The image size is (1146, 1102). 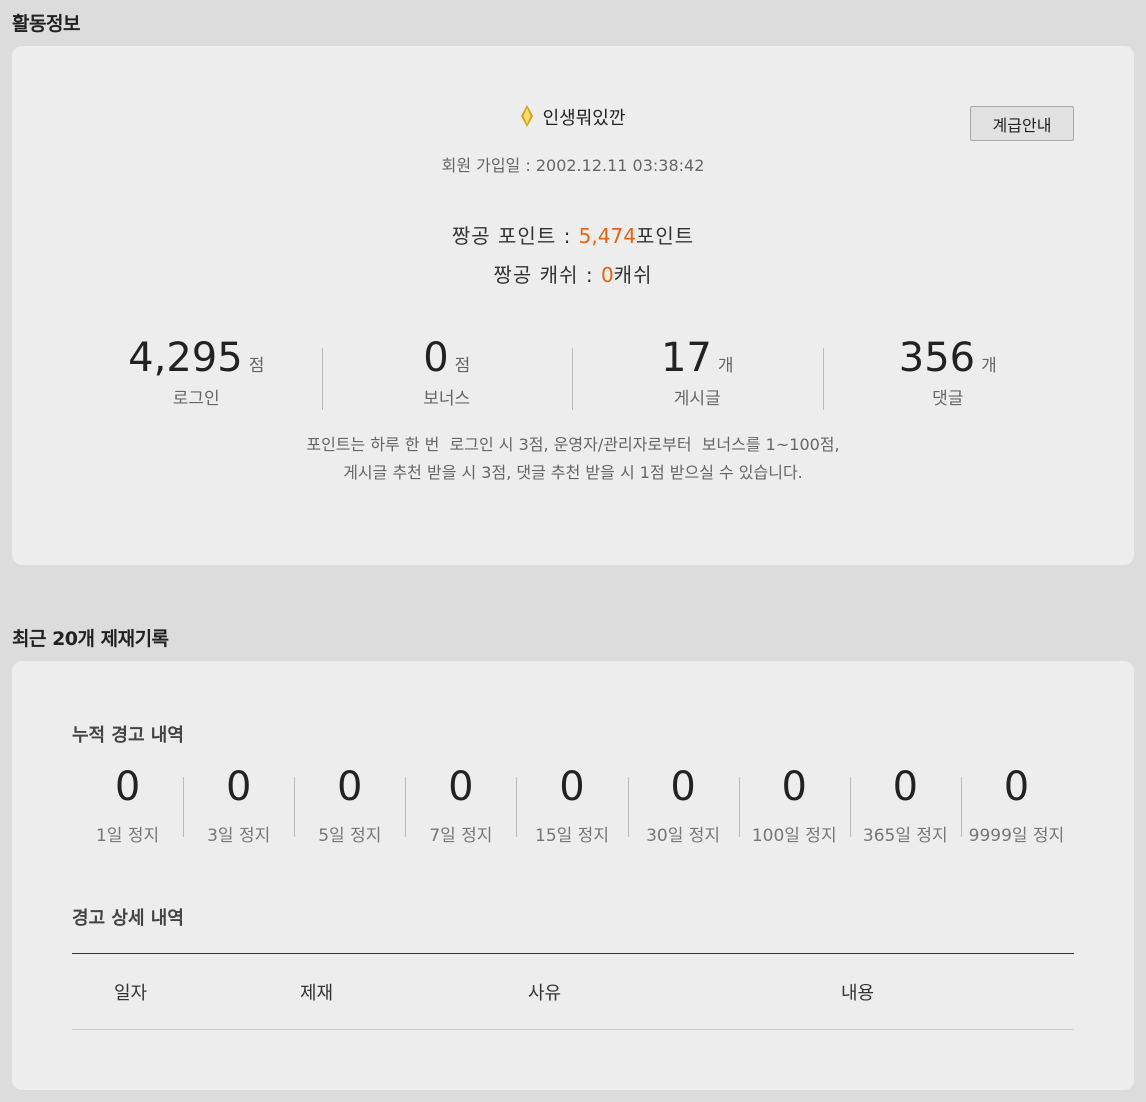 What do you see at coordinates (633, 275) in the screenshot?
I see `cash-unit: 캐쉬` at bounding box center [633, 275].